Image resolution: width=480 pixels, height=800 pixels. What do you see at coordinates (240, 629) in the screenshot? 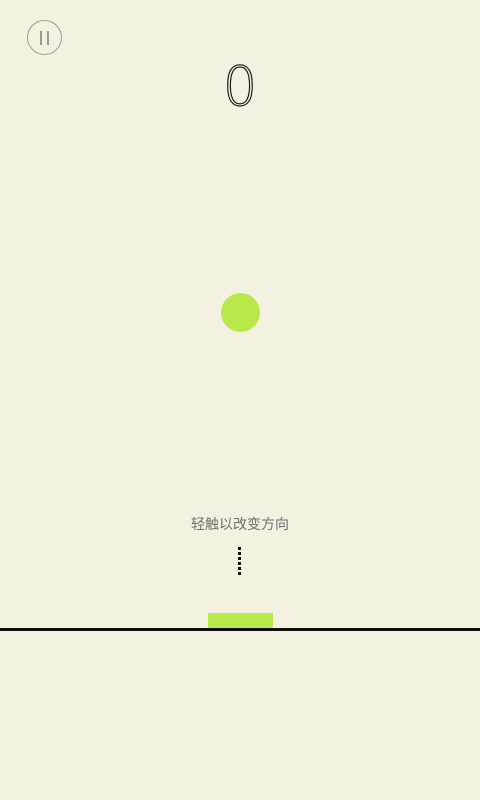
I see `ground-line` at bounding box center [240, 629].